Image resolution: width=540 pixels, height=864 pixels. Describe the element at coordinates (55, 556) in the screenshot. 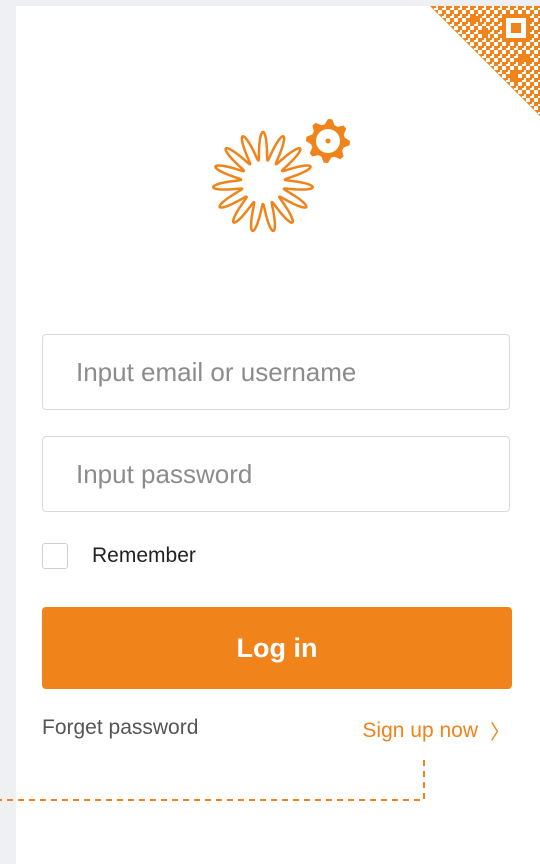

I see `remember-checkbox` at that location.